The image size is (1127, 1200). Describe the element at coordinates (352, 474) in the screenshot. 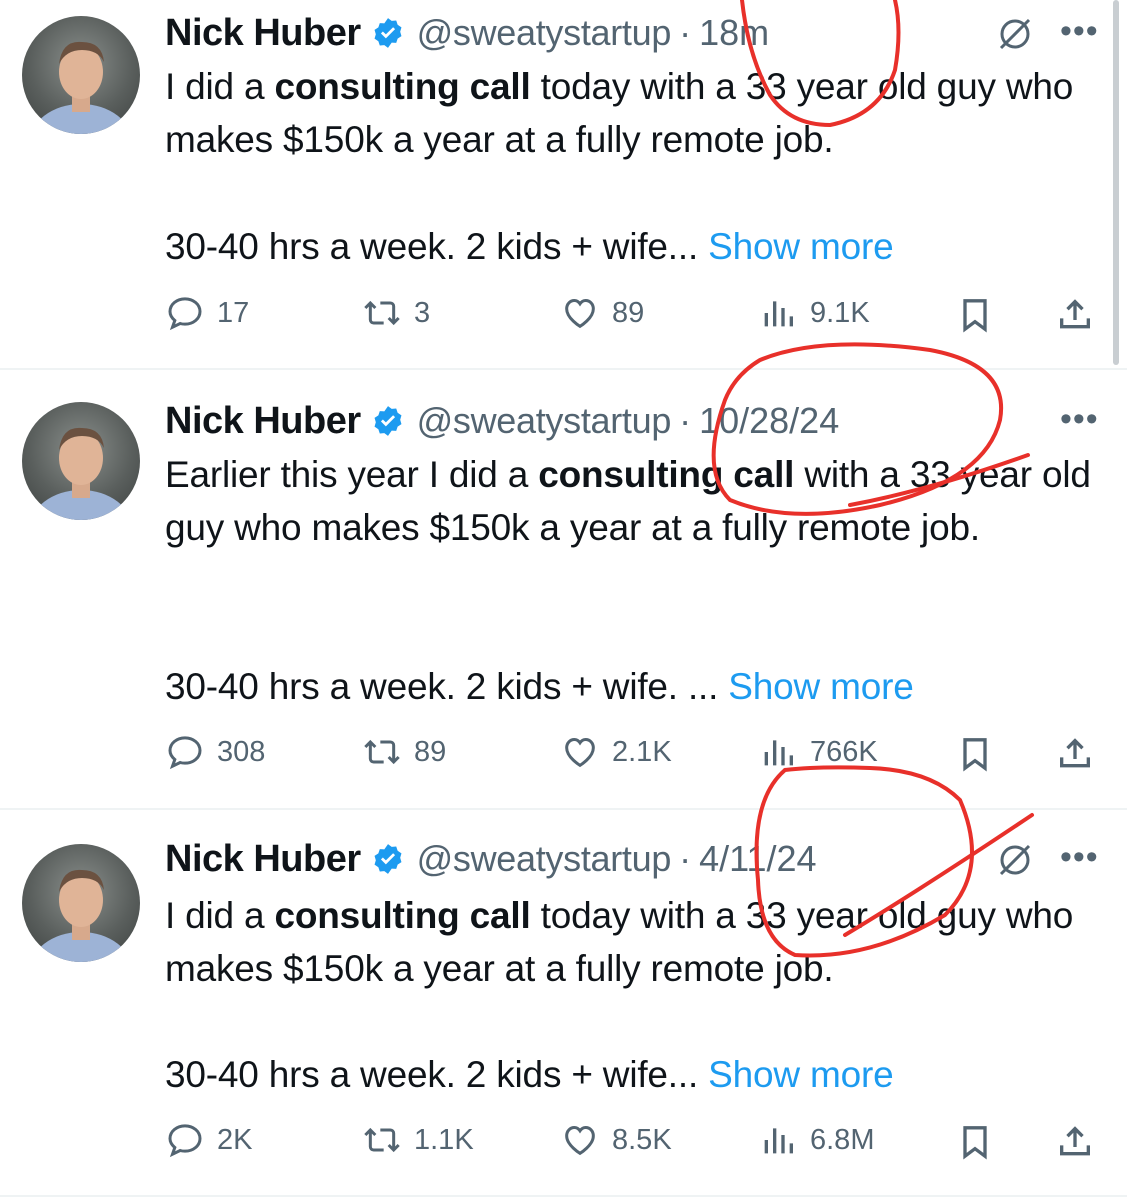

I see `text-segment: Earlier this year I did a` at that location.